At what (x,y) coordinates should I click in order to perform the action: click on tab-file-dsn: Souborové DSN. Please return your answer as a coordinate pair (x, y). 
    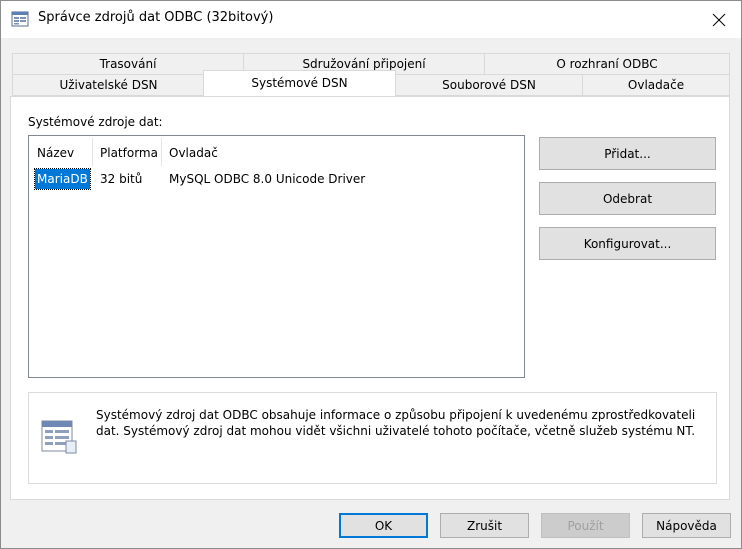
    Looking at the image, I should click on (489, 85).